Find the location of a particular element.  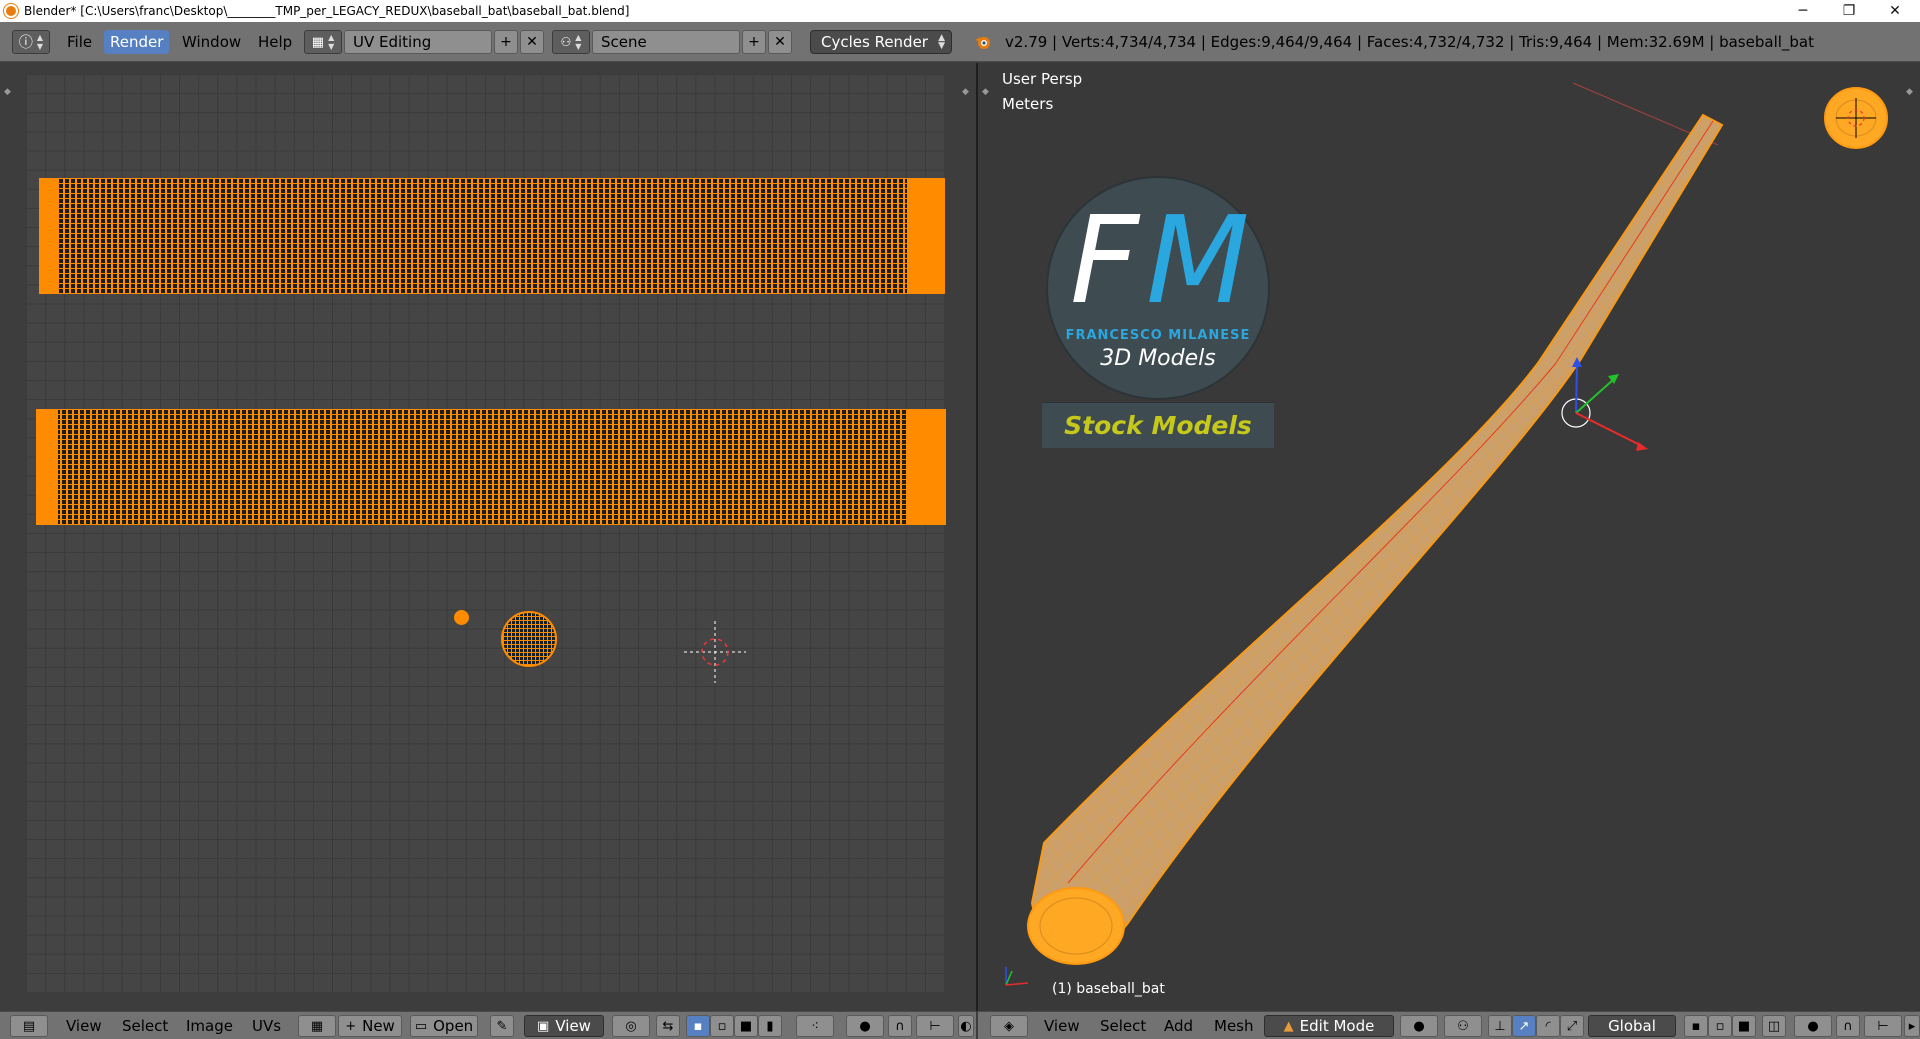

transform-orientation-dropdown: Global is located at coordinates (1632, 1026).